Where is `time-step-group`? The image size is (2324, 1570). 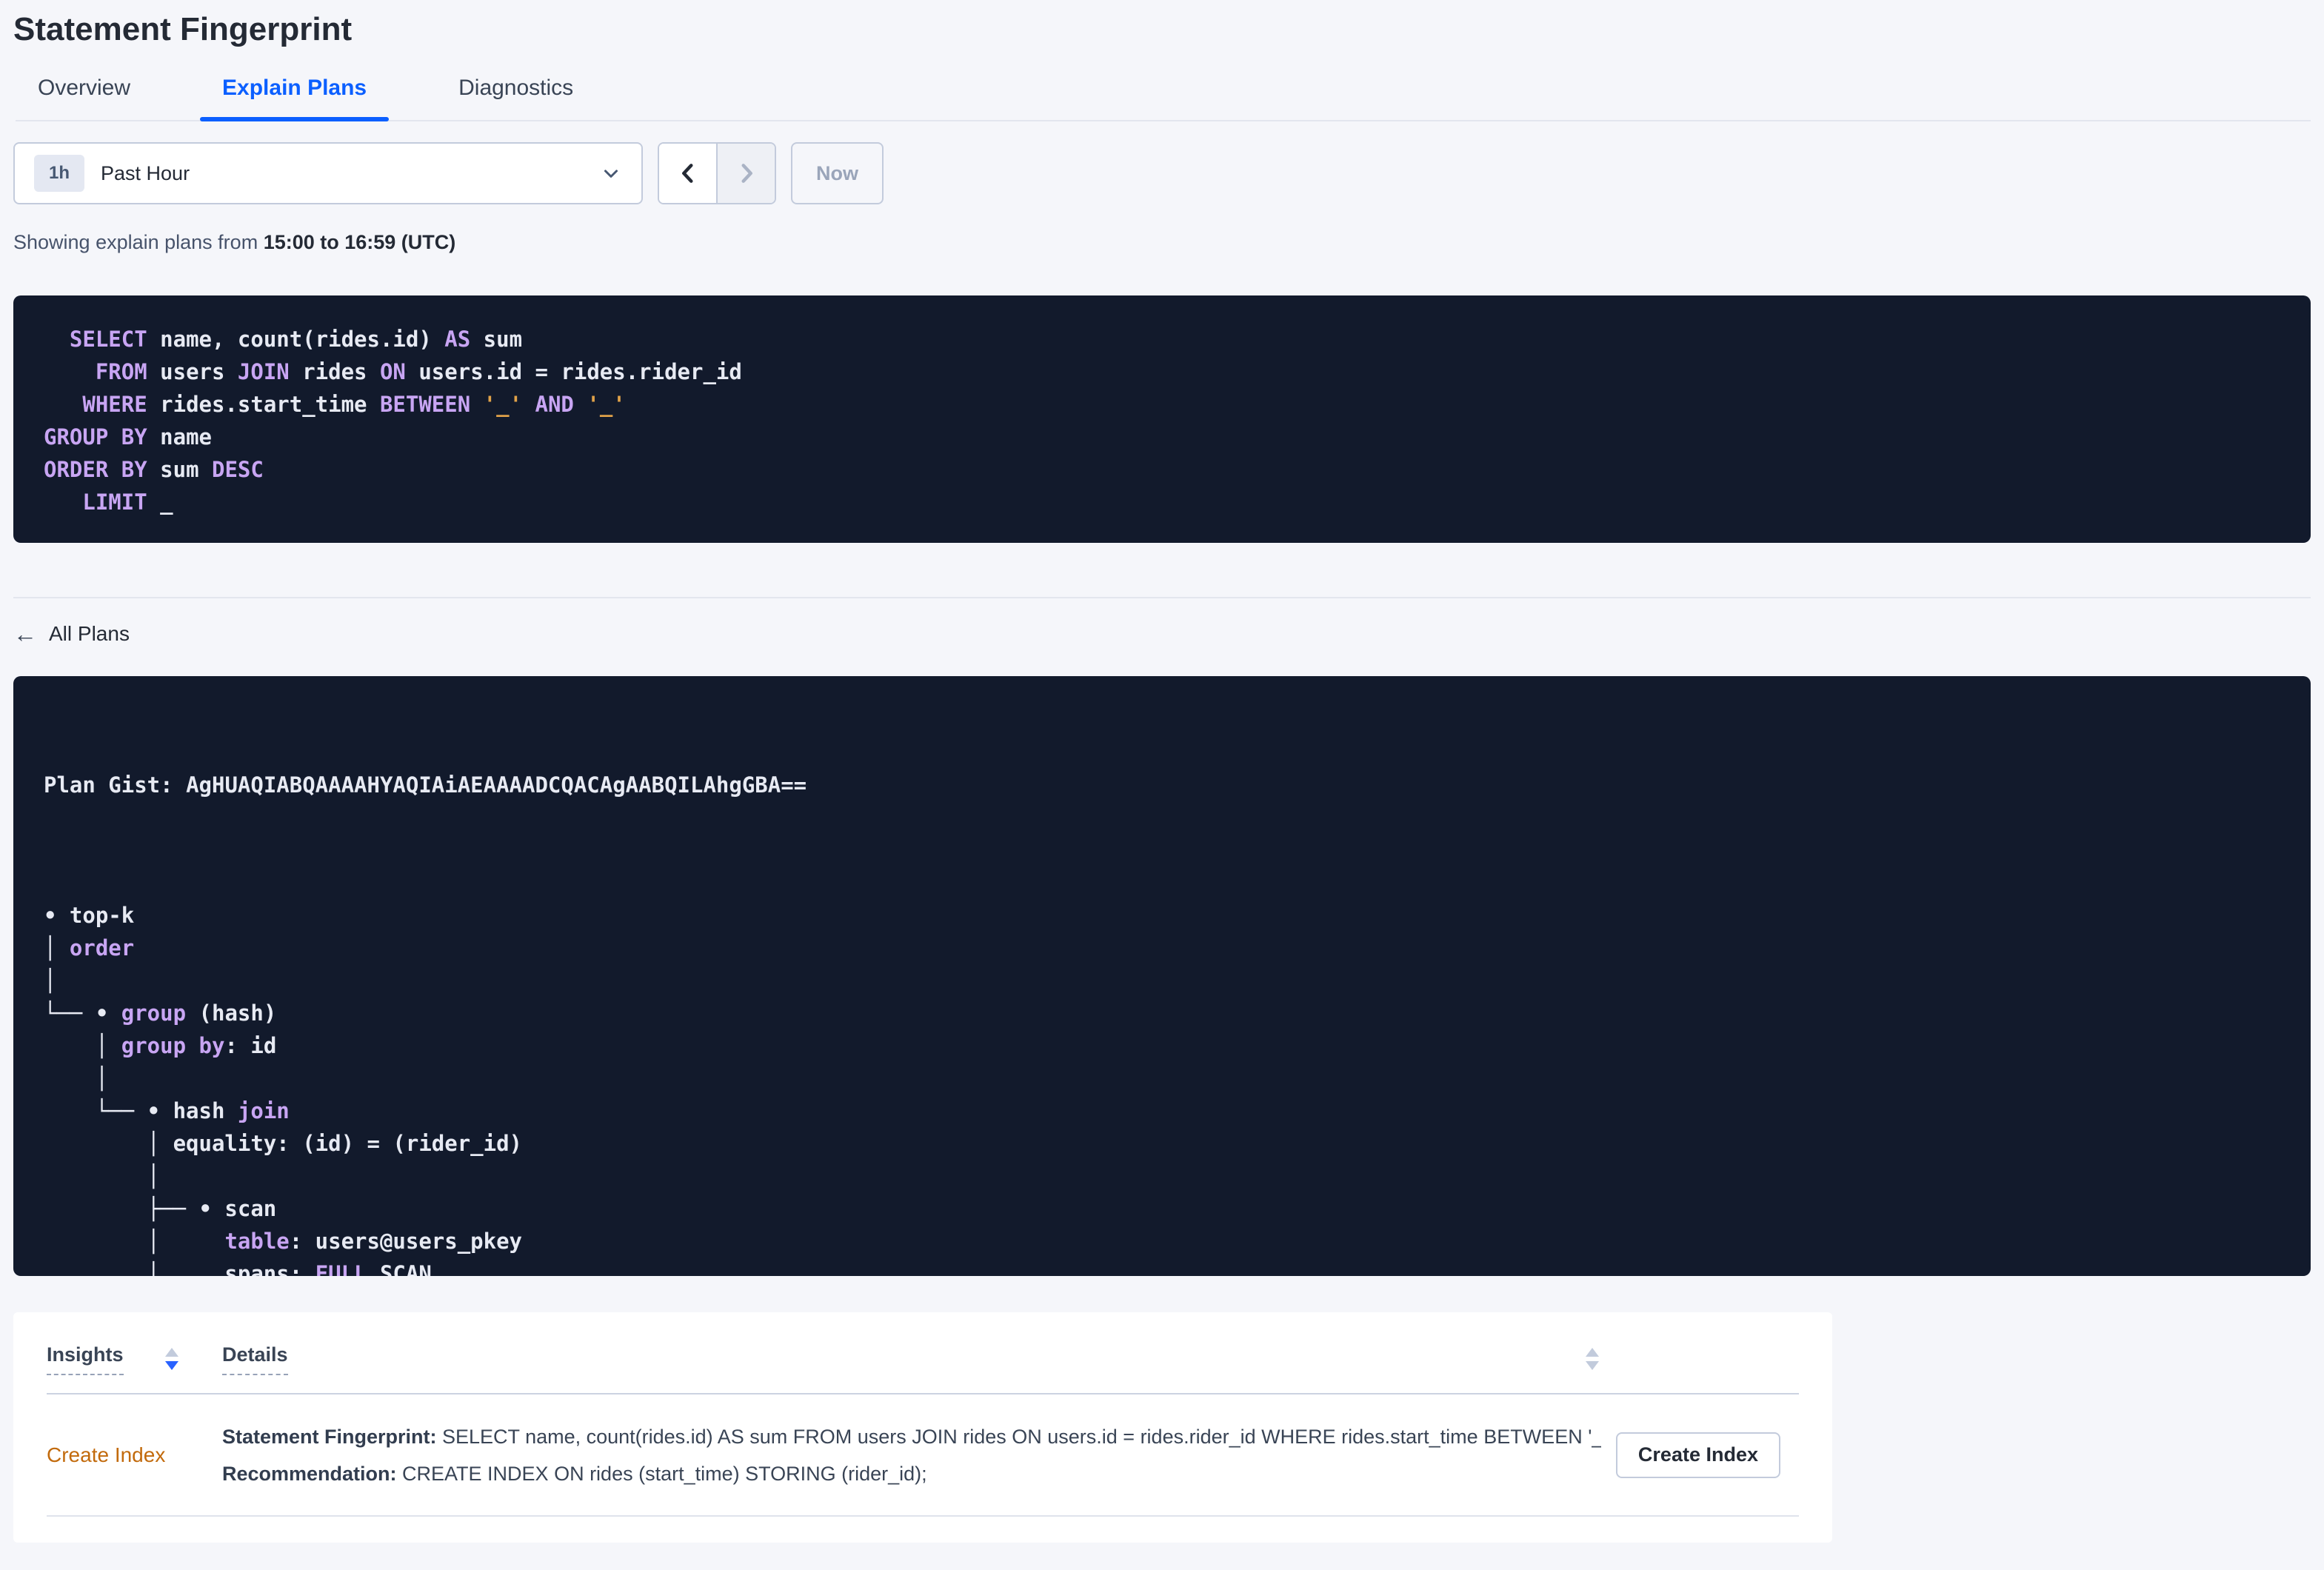 time-step-group is located at coordinates (717, 173).